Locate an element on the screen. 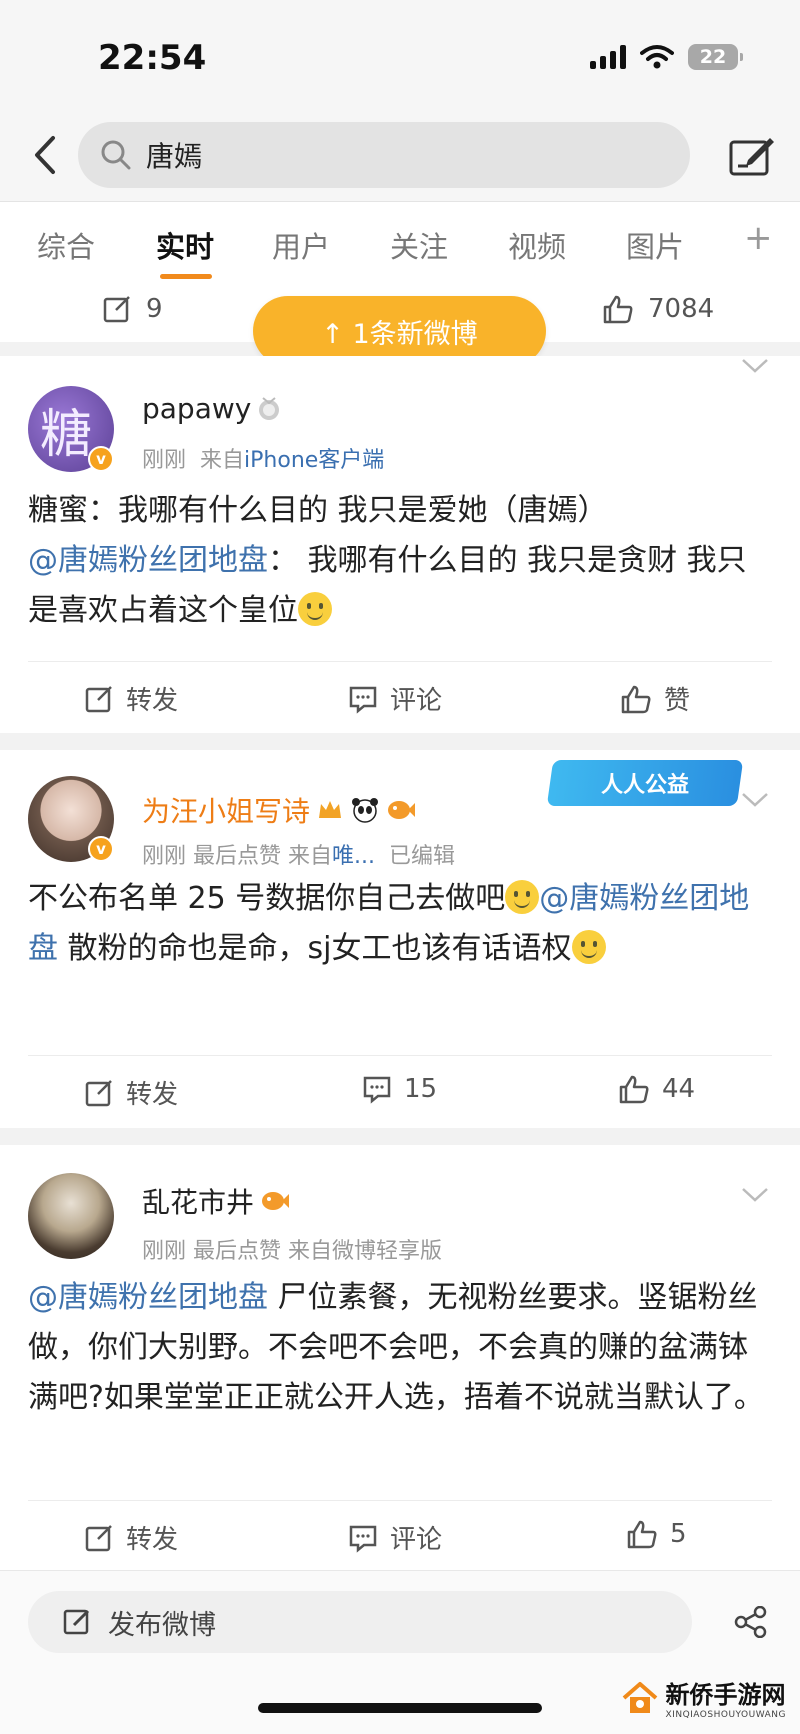 This screenshot has height=1734, width=800. share-button is located at coordinates (751, 1622).